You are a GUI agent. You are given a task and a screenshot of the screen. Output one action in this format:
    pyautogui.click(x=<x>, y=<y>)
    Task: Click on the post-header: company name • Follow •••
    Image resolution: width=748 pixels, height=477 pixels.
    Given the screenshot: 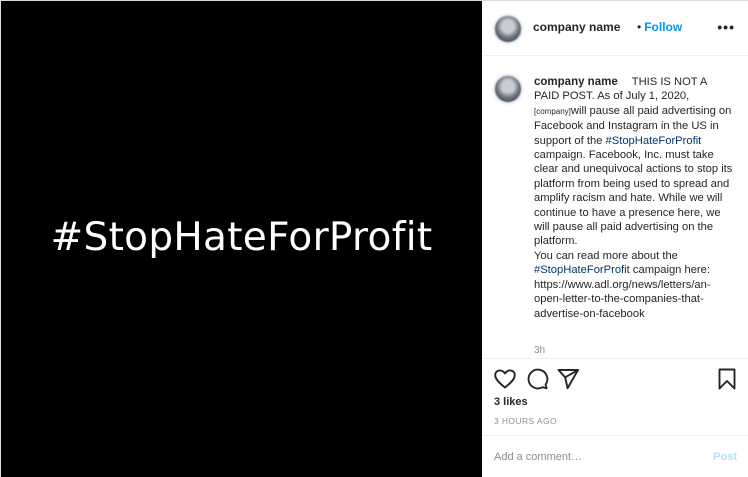 What is the action you would take?
    pyautogui.click(x=615, y=28)
    